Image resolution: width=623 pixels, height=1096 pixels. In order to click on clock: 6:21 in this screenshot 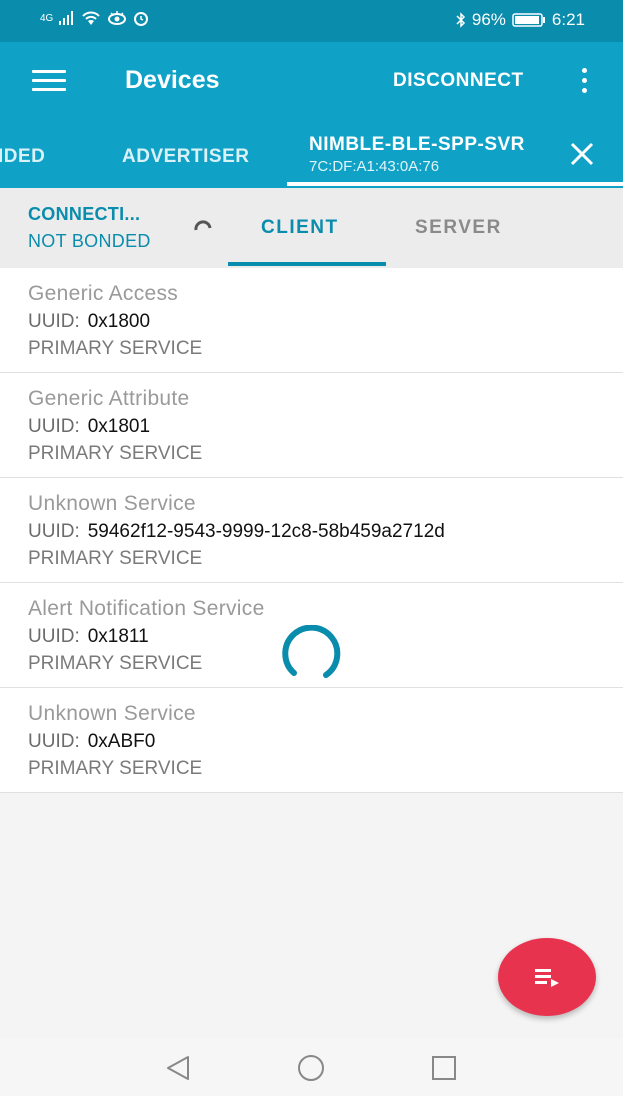, I will do `click(568, 19)`.